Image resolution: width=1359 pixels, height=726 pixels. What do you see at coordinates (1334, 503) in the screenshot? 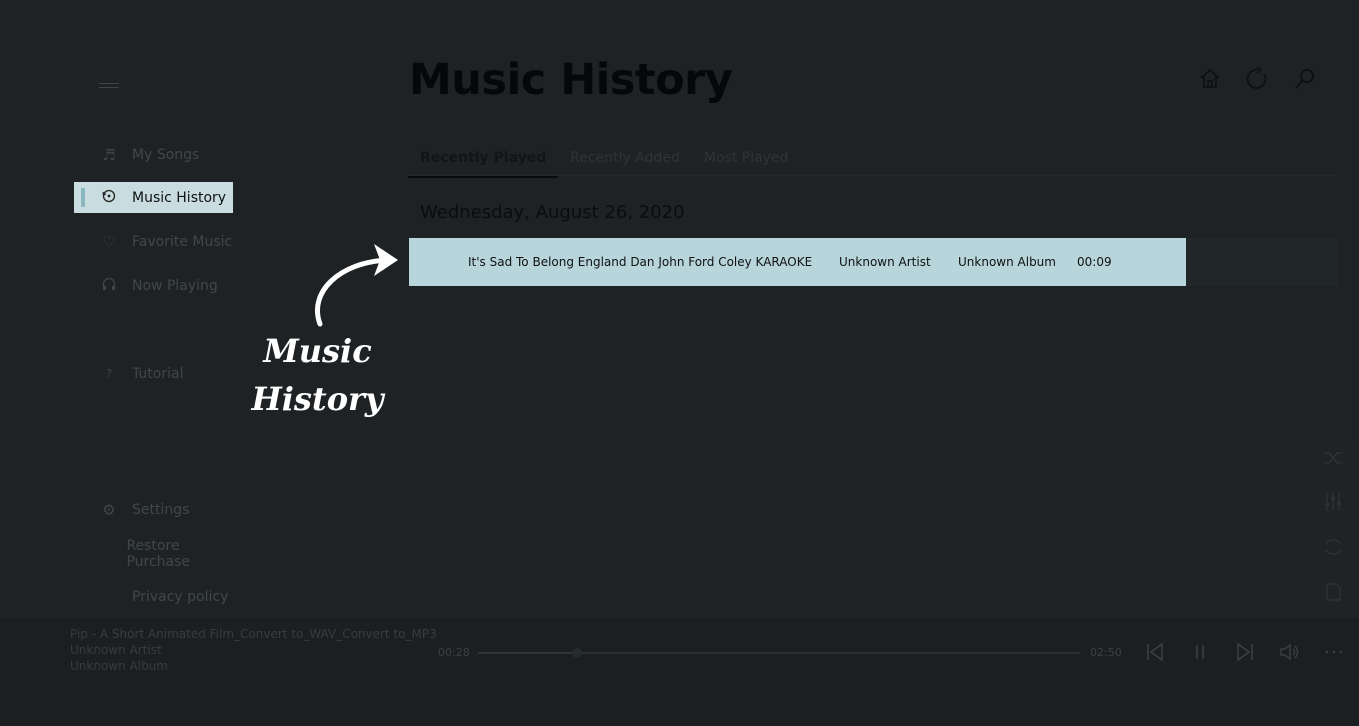
I see `equalizer-icon` at bounding box center [1334, 503].